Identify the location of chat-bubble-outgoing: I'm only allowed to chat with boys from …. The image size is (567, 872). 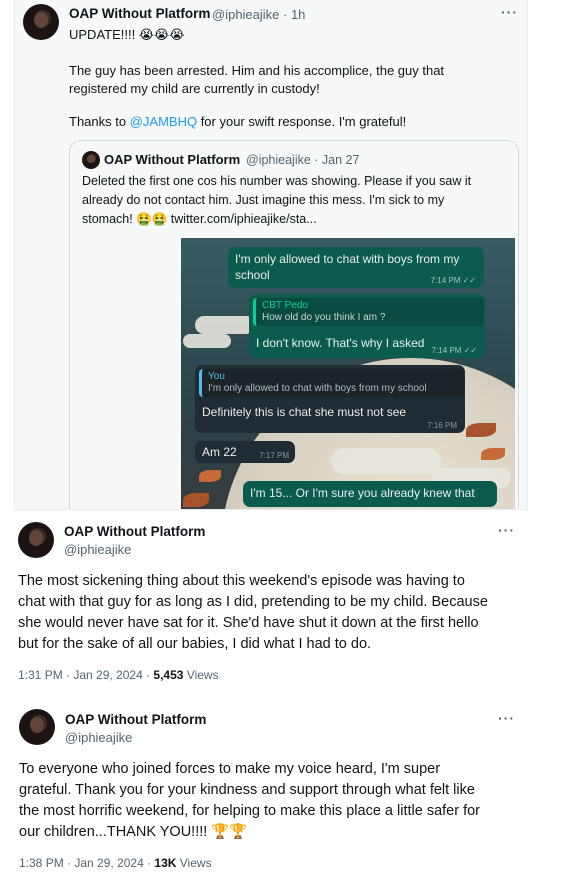
(356, 267).